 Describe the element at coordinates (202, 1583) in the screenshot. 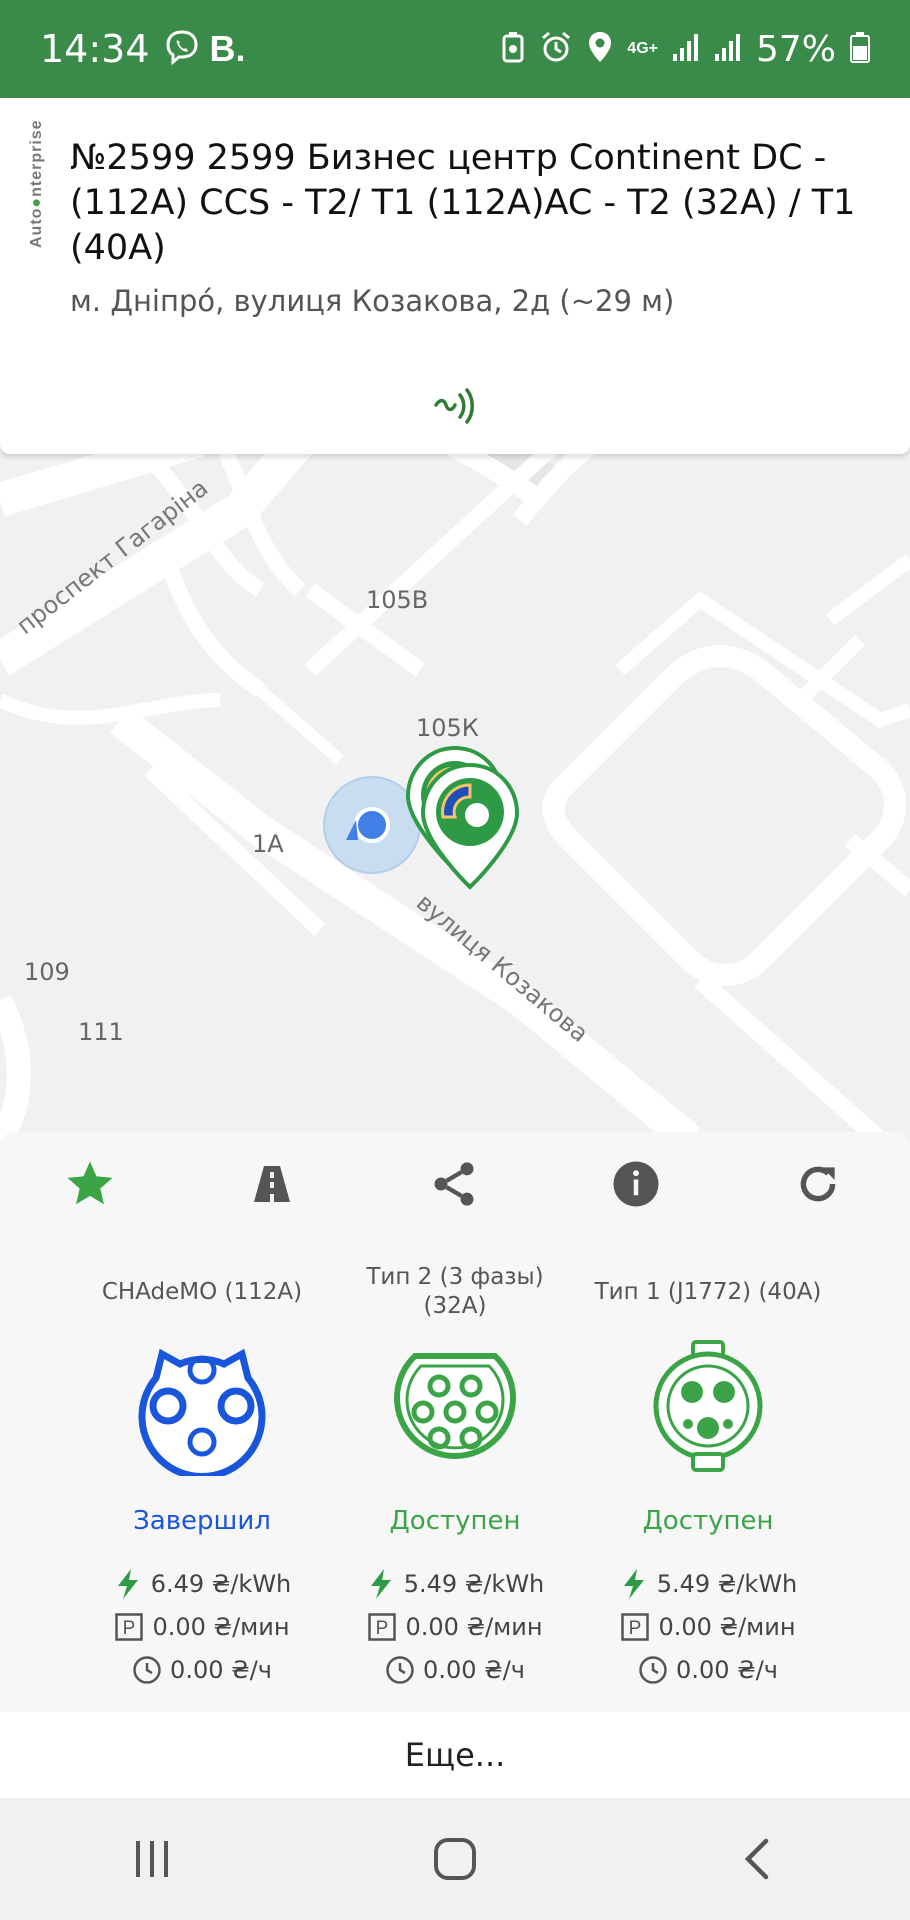

I see `energy-price-row: 6.49 ₴/kWh` at that location.